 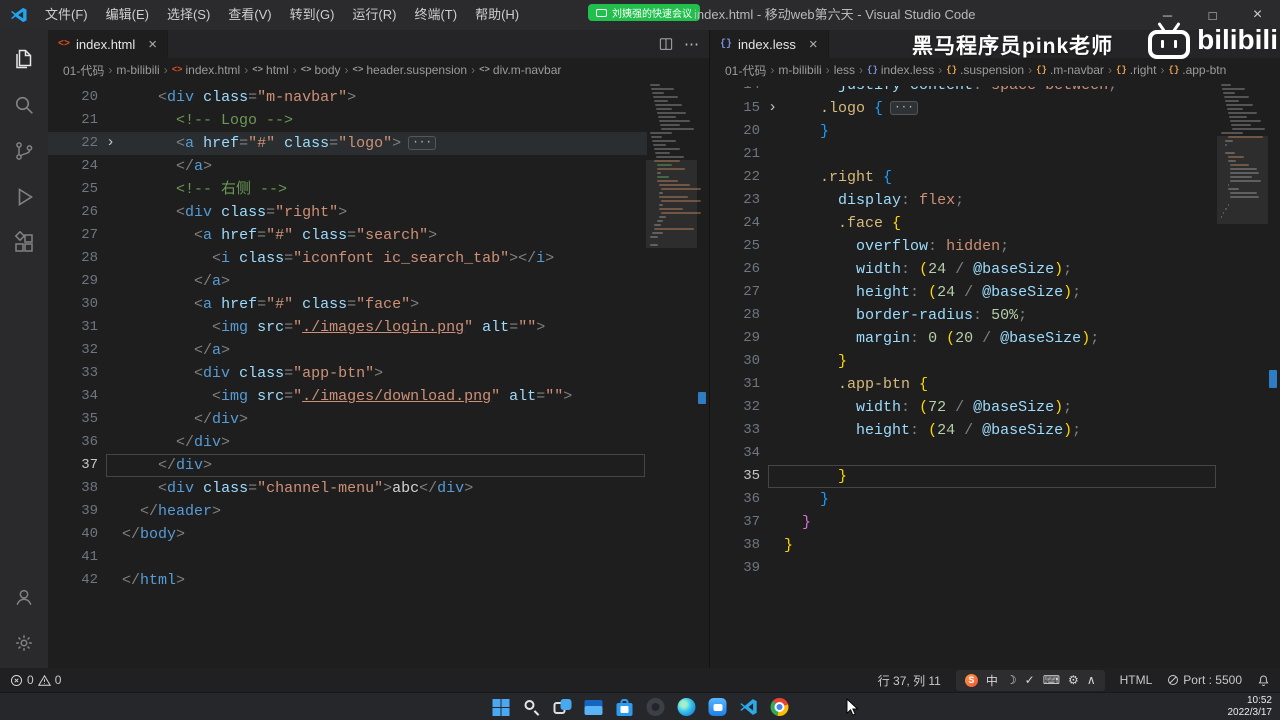 I want to click on code-line: 31 <img src="./images/login.png" alt="">, so click(x=347, y=327).